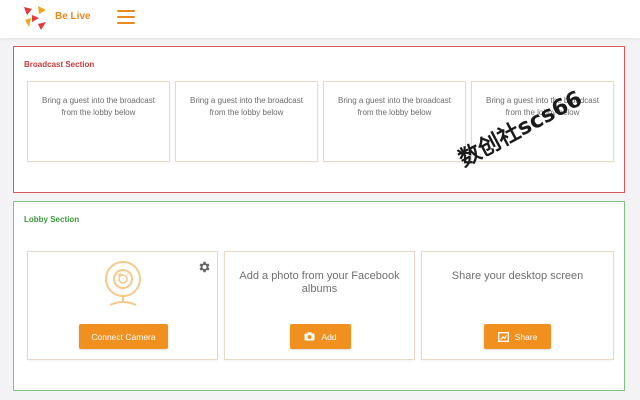 This screenshot has width=640, height=400. I want to click on desktop-share-text: Share your desktop screen, so click(517, 276).